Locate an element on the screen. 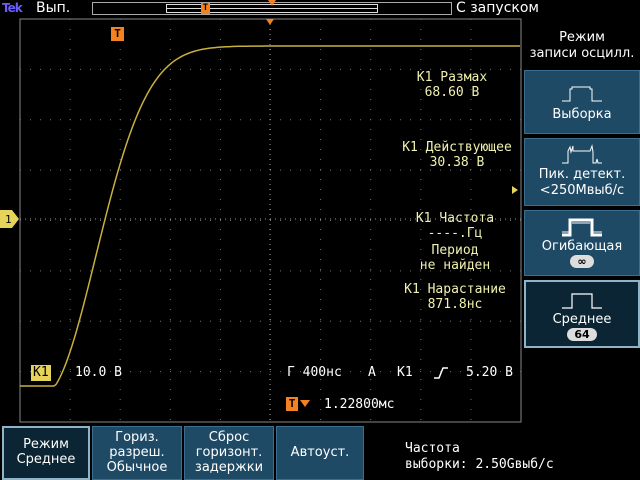 This screenshot has width=640, height=480. menu-item-peak-detect: Пик. детект. <250Мвыб/с is located at coordinates (582, 172).